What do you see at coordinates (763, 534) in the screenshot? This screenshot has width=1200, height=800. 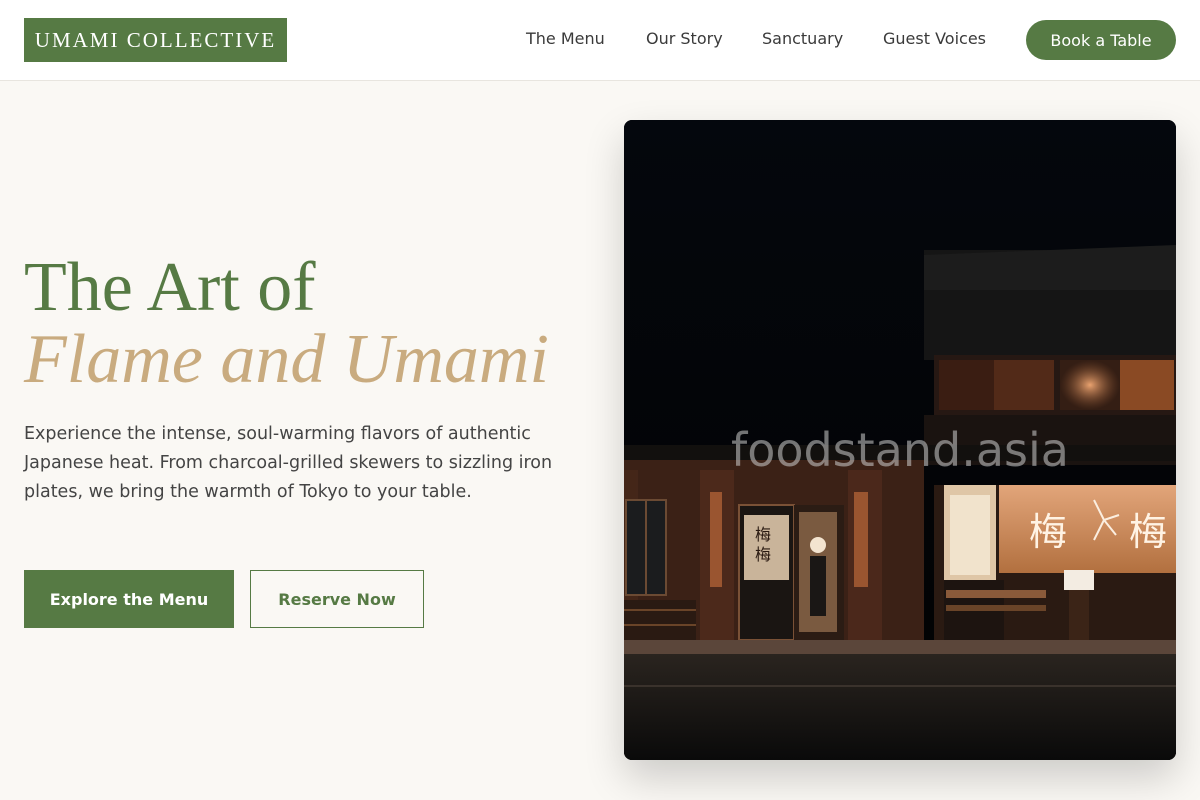 I see `sign-glyph-1: 梅` at bounding box center [763, 534].